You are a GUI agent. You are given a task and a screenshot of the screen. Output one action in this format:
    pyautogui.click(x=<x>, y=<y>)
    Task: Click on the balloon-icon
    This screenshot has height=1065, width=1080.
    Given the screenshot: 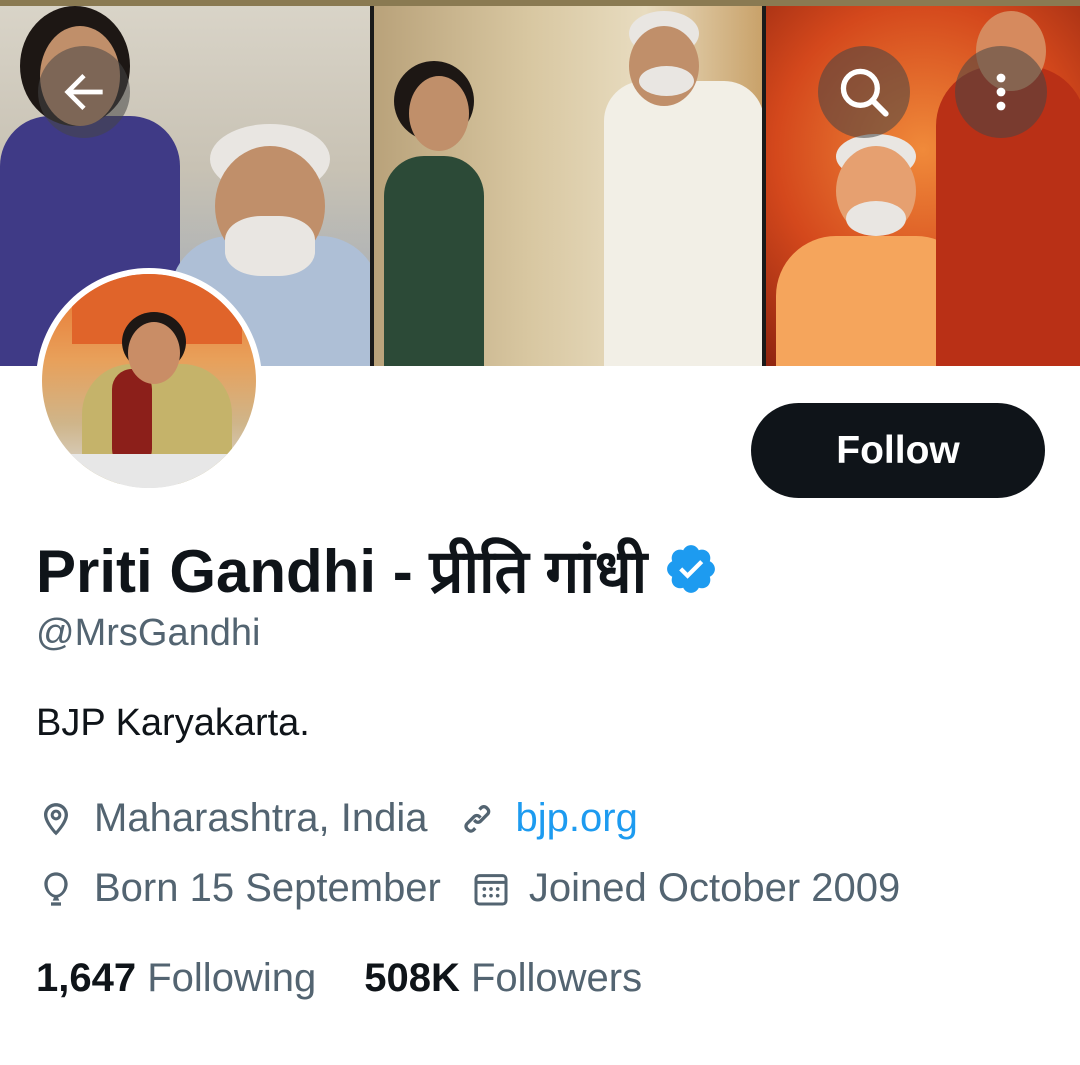 What is the action you would take?
    pyautogui.click(x=56, y=888)
    